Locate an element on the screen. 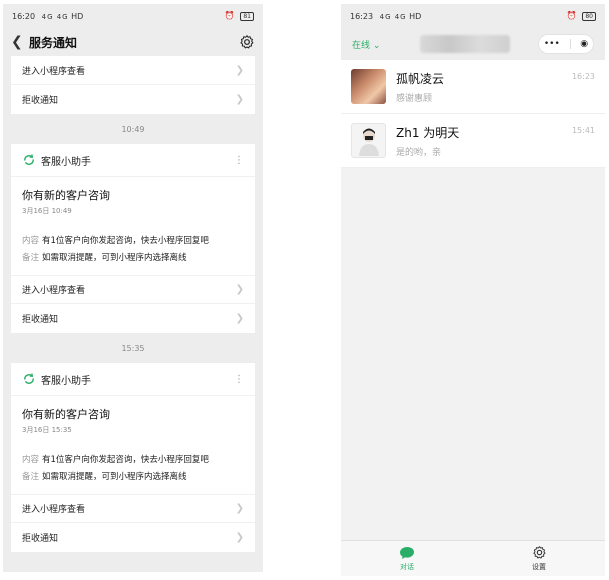 The image size is (609, 580). page-title: 服务通知 is located at coordinates (53, 42).